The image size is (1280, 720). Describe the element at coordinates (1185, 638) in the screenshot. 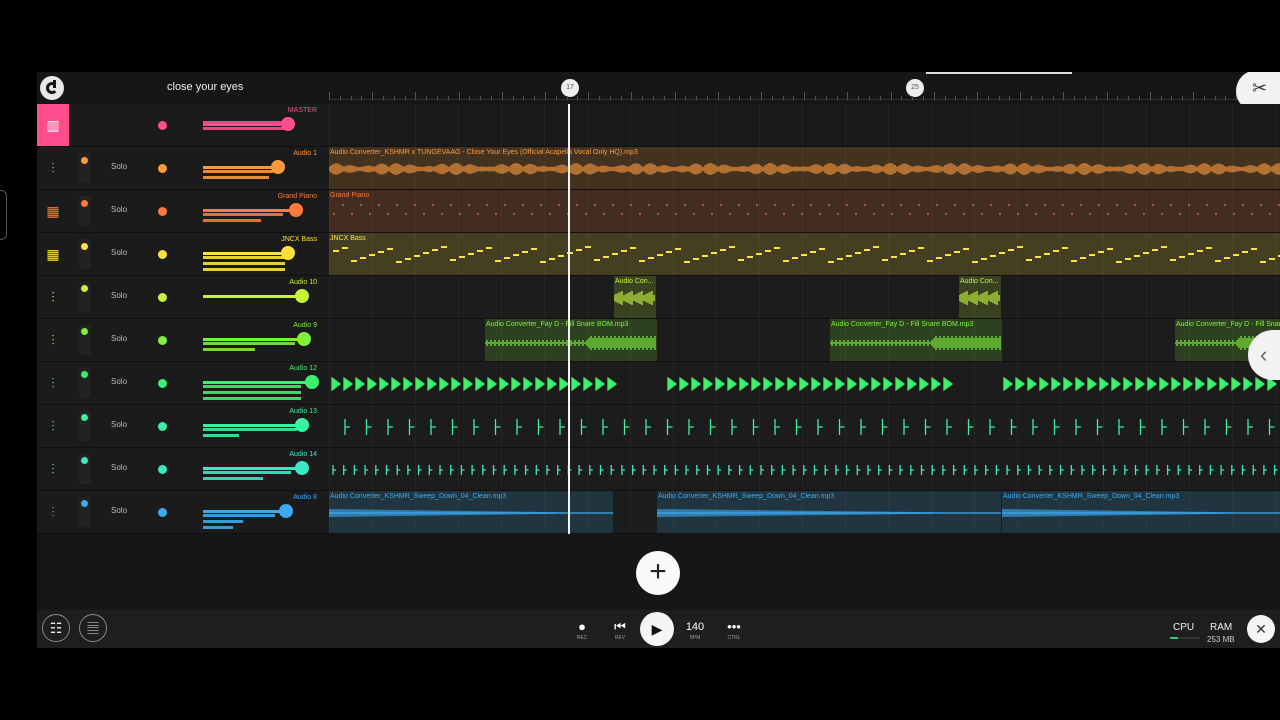

I see `cpu-meter` at that location.